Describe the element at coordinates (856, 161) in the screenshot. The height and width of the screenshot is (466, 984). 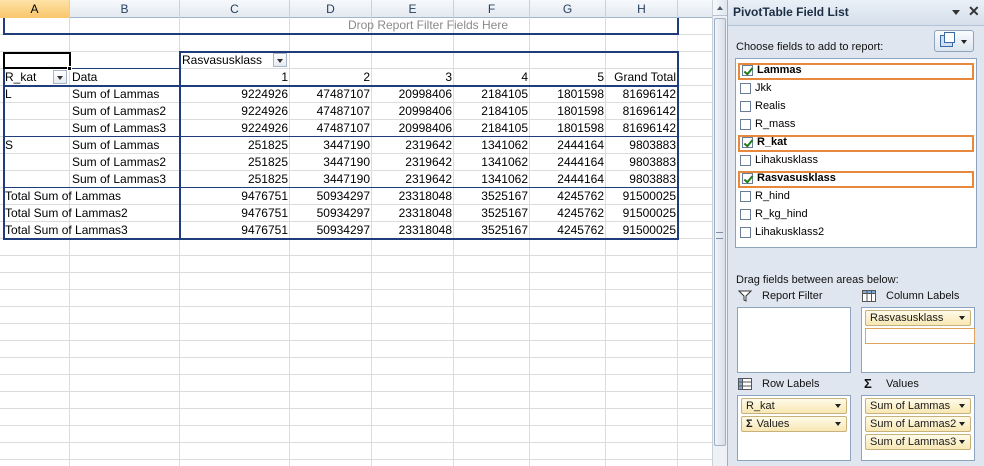
I see `field-item-lihakusklass: Lihakusklass` at that location.